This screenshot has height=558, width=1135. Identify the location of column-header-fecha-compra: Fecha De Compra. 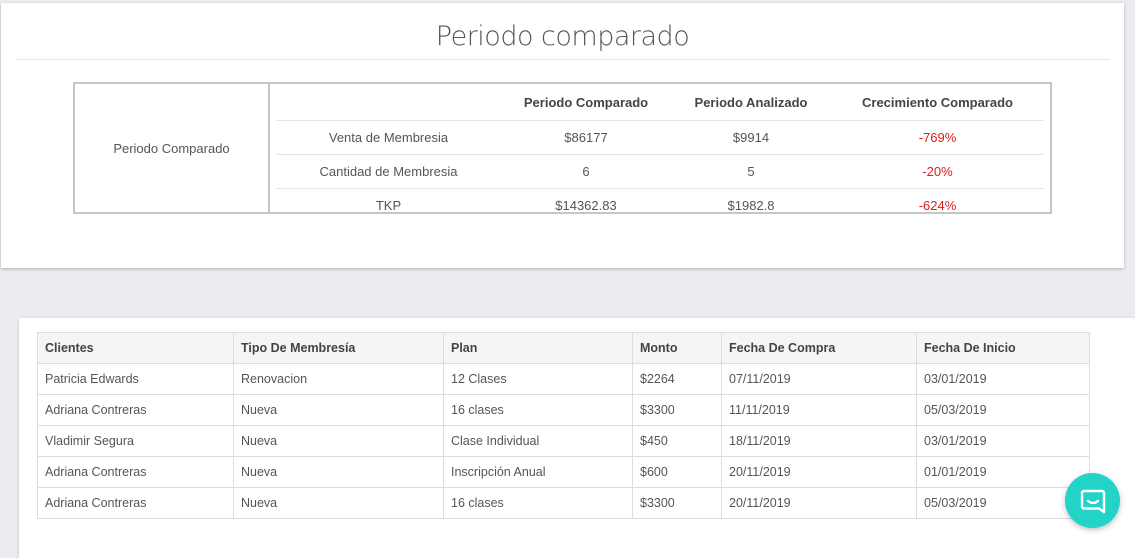
(819, 348).